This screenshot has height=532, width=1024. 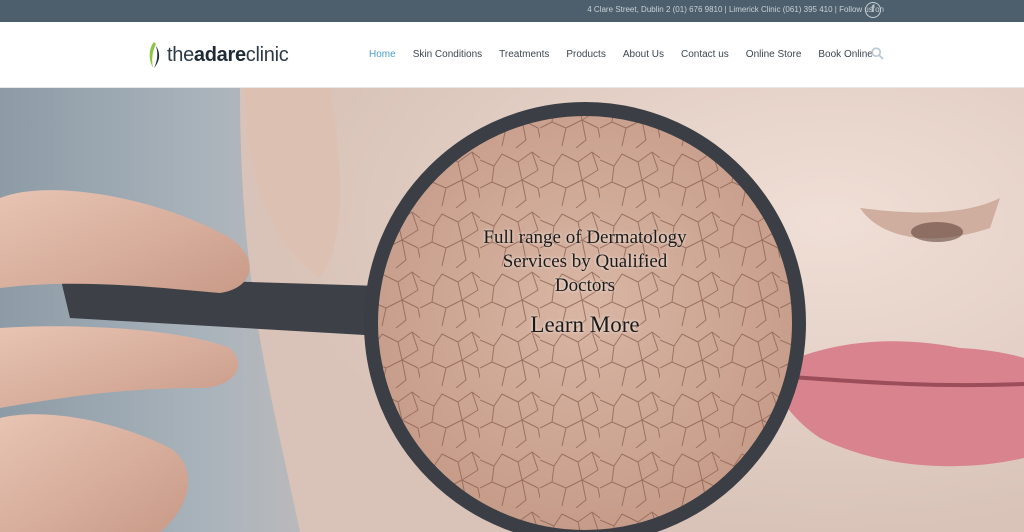 What do you see at coordinates (643, 54) in the screenshot?
I see `nav-item-about-us: About Us` at bounding box center [643, 54].